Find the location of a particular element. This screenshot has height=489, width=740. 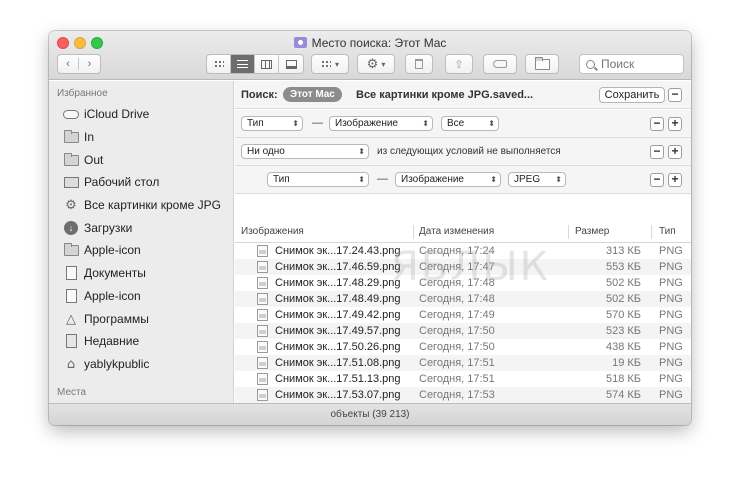

sidebar-section-favorites: Избранное is located at coordinates (82, 93).